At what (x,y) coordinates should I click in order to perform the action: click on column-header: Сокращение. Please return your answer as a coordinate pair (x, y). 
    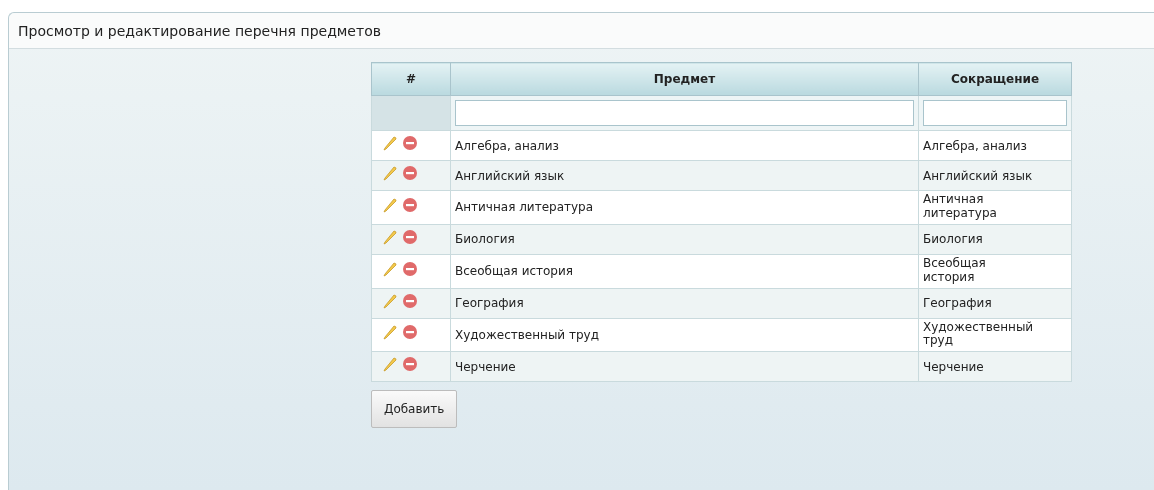
    Looking at the image, I should click on (995, 79).